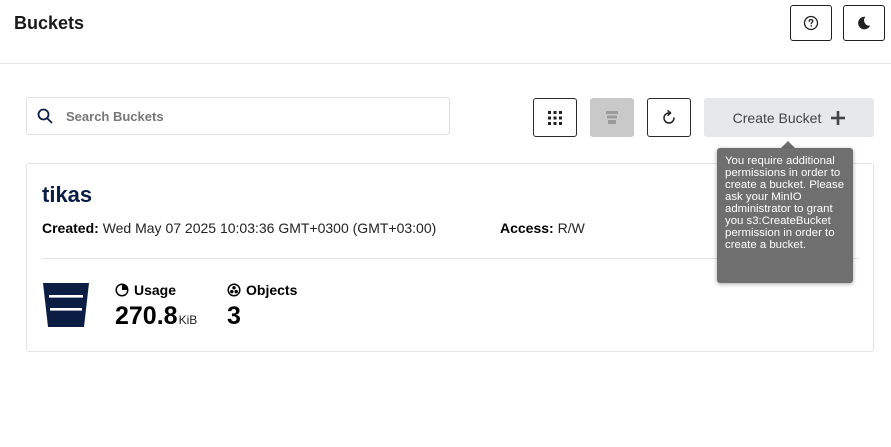 The height and width of the screenshot is (447, 891). Describe the element at coordinates (527, 228) in the screenshot. I see `access-label: Access:` at that location.